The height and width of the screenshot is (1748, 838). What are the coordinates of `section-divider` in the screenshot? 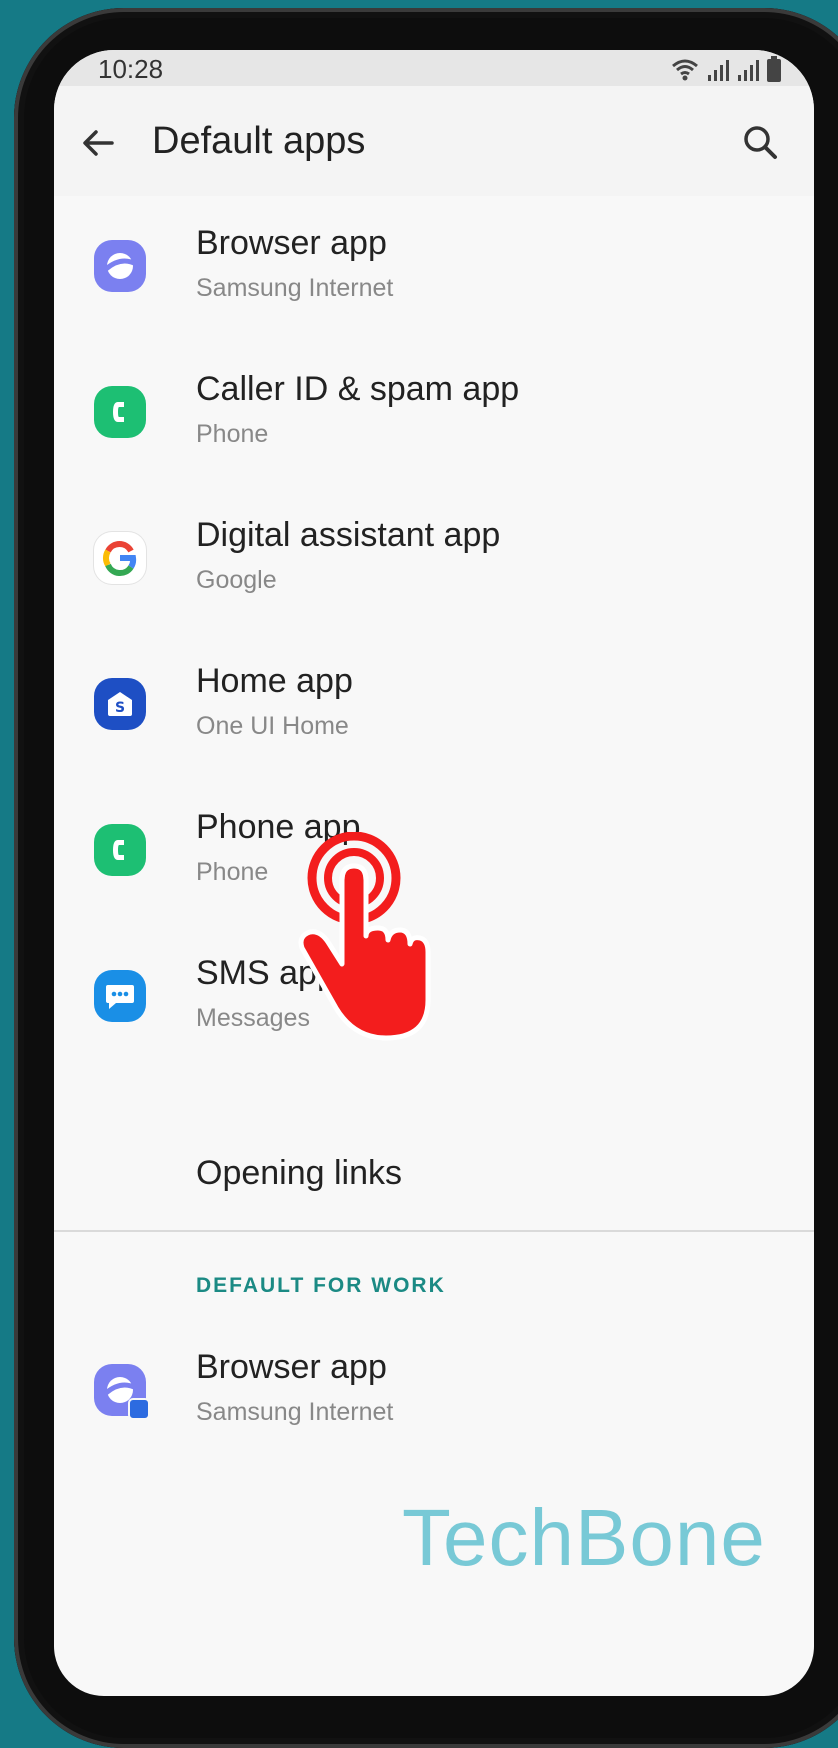 It's located at (434, 1231).